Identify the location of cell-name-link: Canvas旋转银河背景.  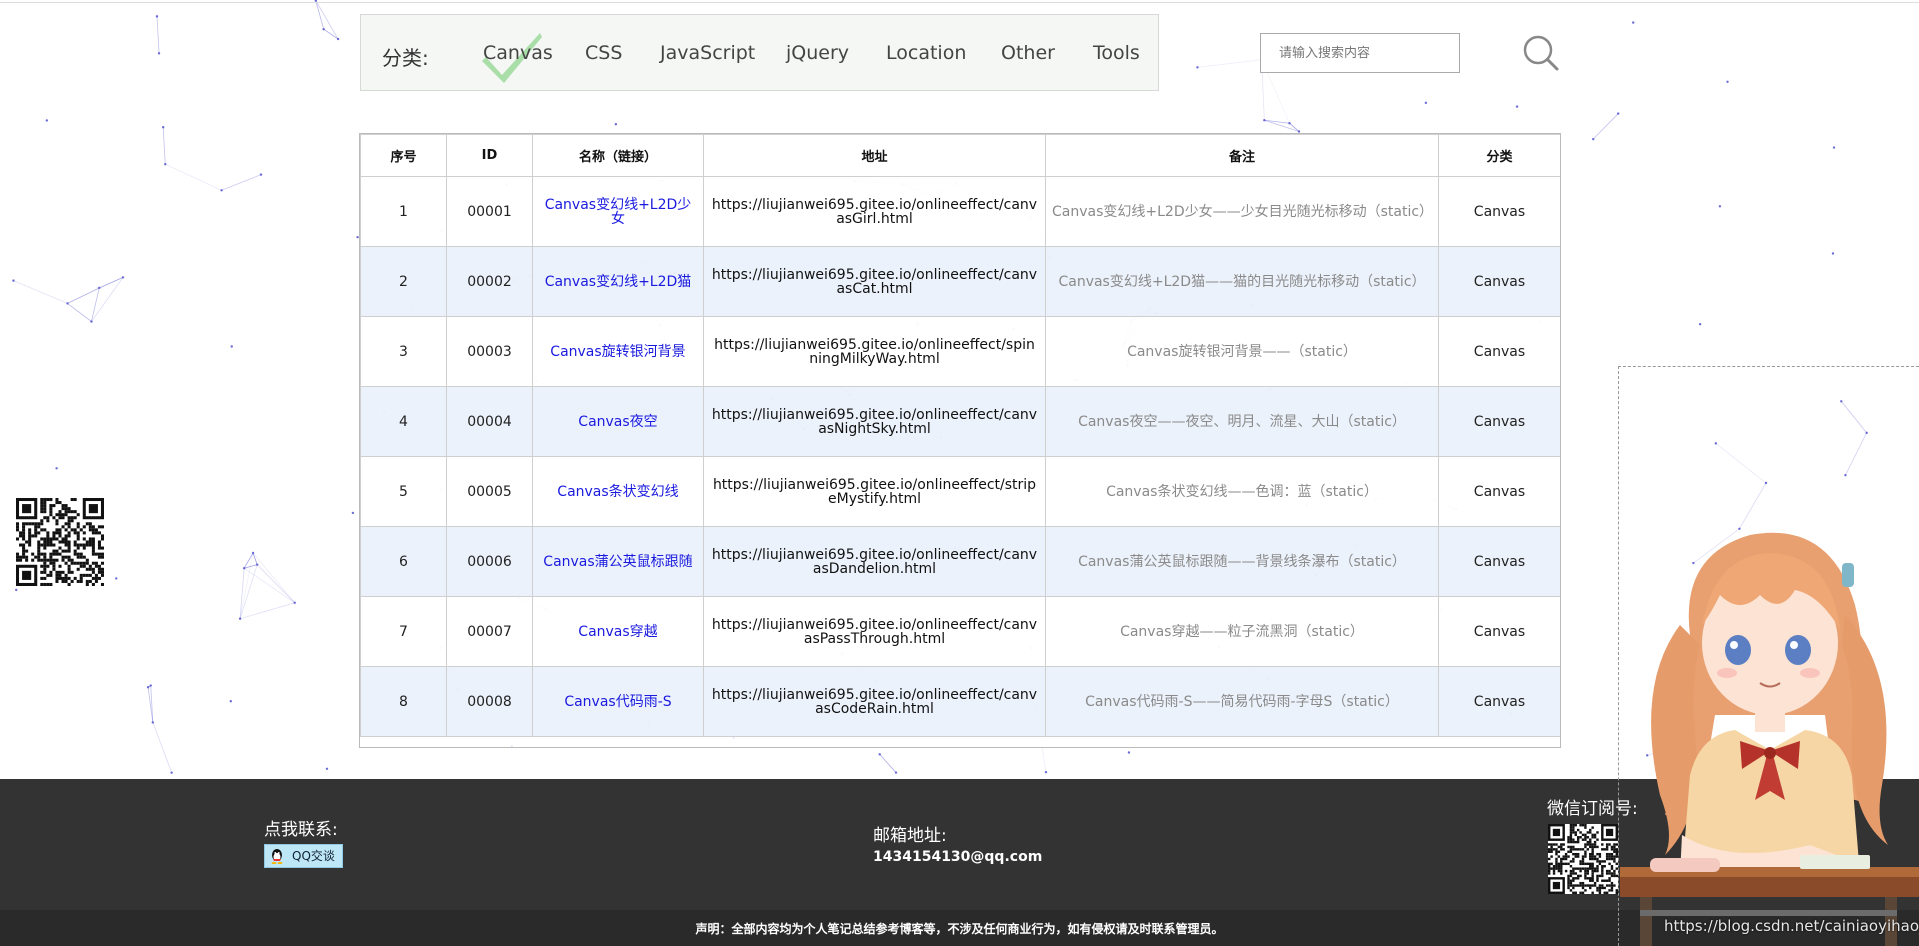
(618, 351).